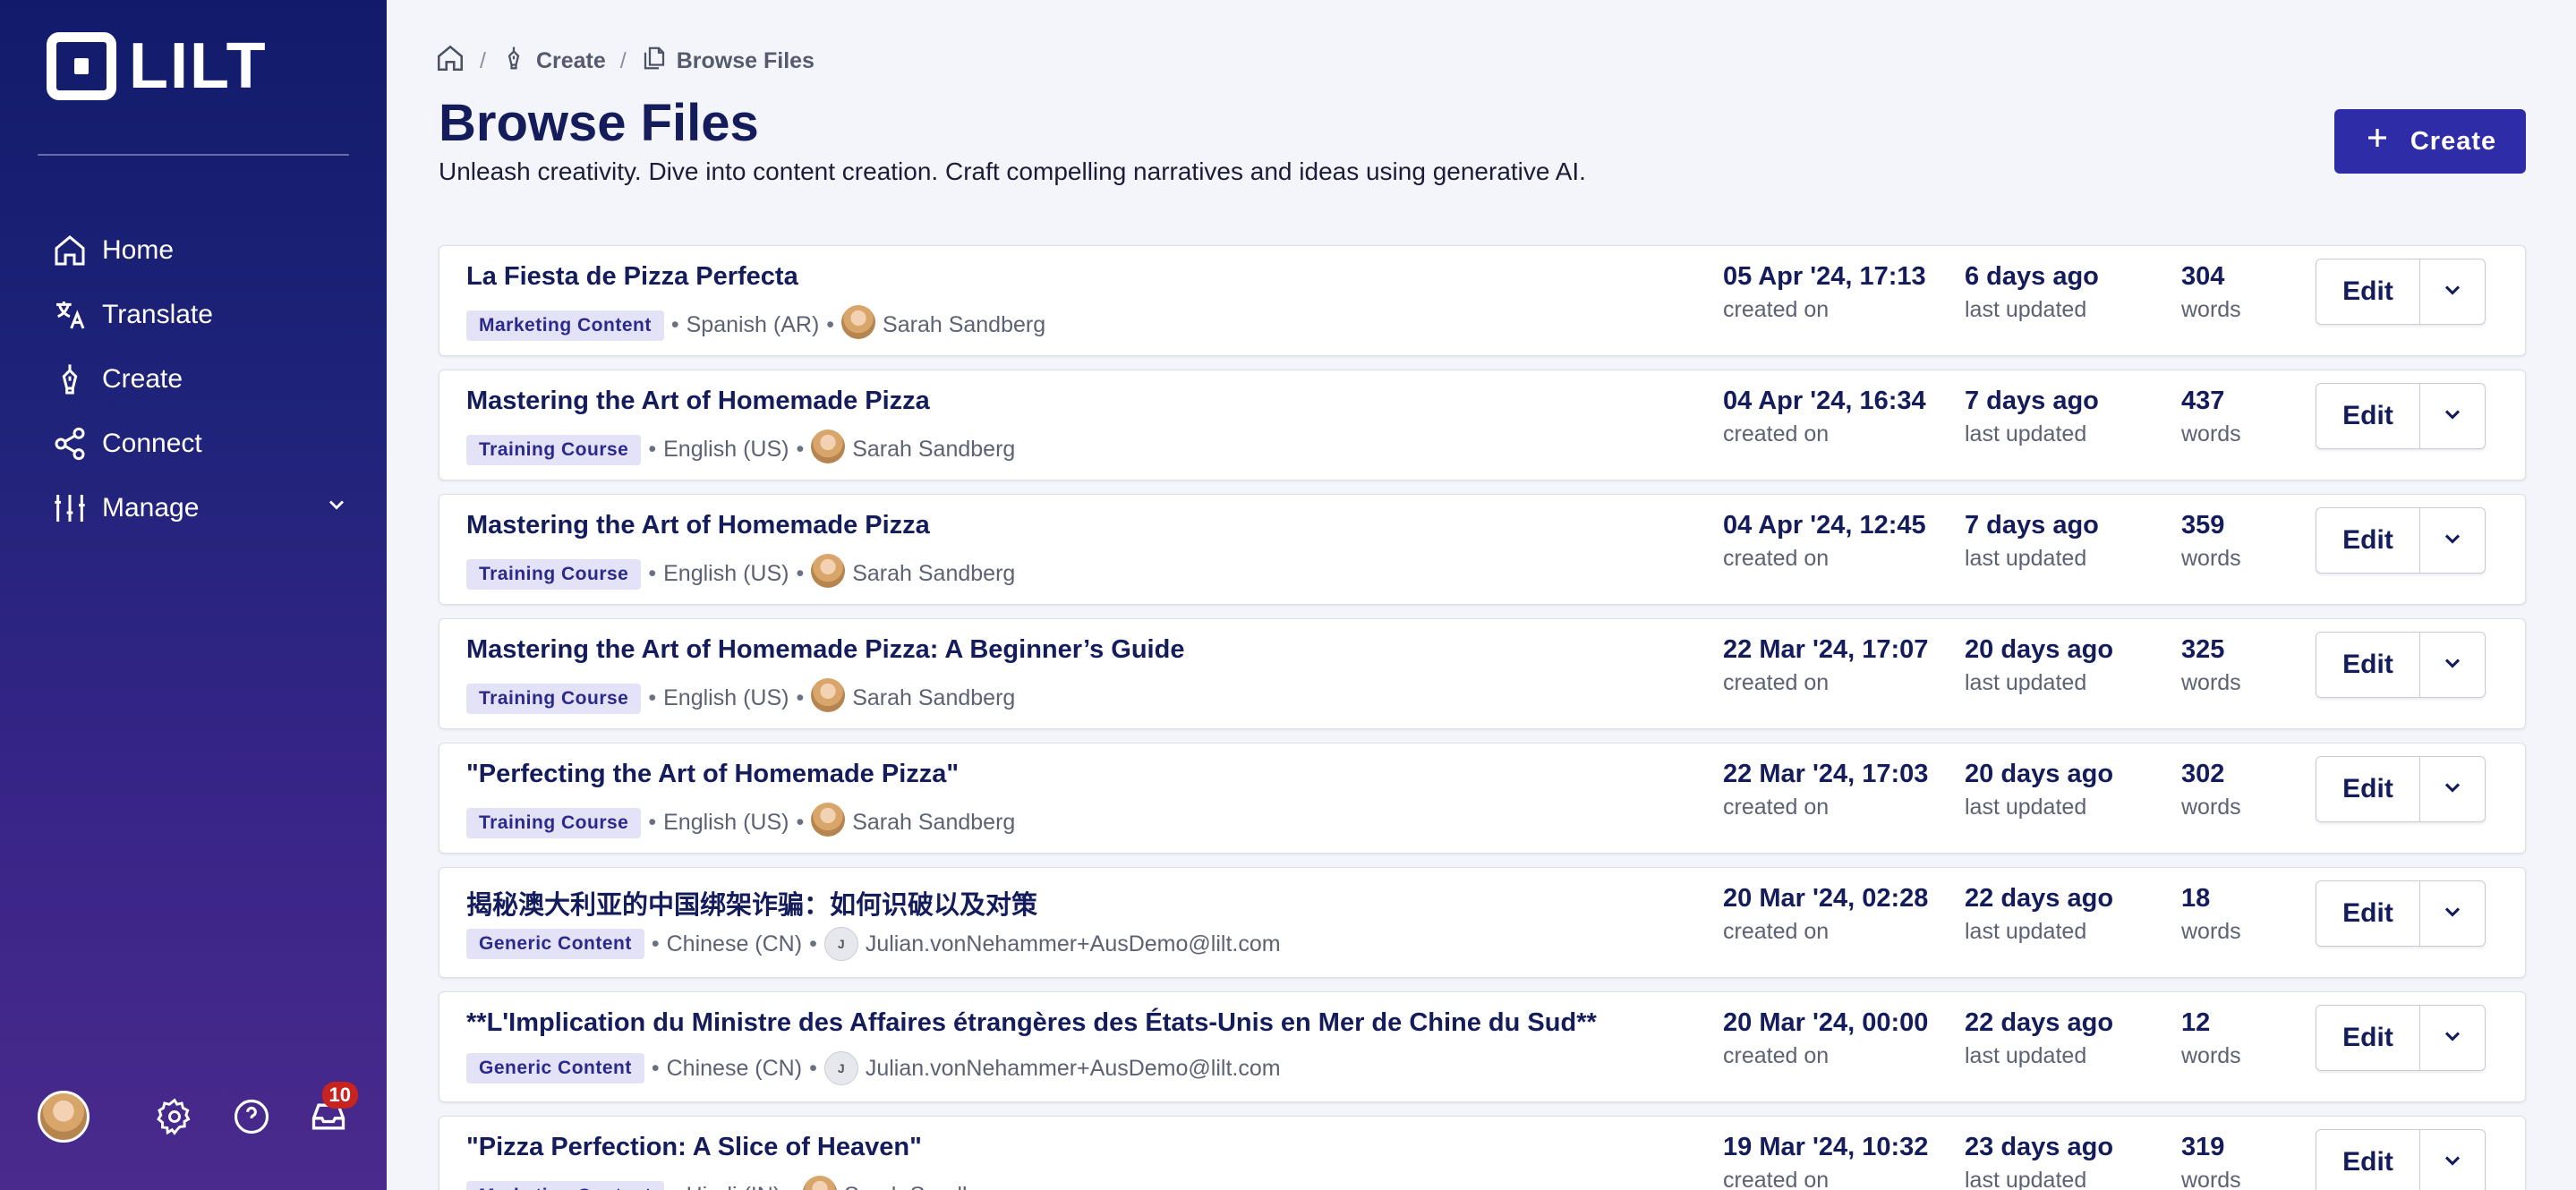 The width and height of the screenshot is (2576, 1190). What do you see at coordinates (2453, 141) in the screenshot?
I see `create-button-label: Create` at bounding box center [2453, 141].